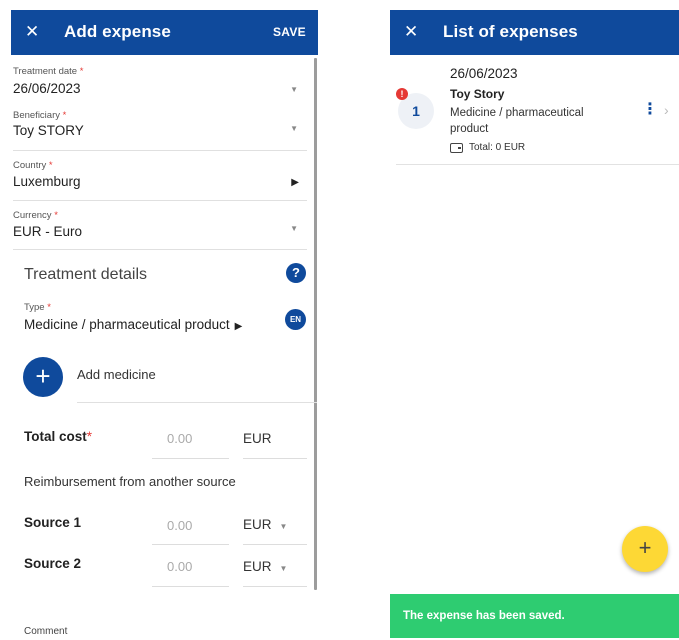  I want to click on expense-total: Total: 0 EUR, so click(487, 147).